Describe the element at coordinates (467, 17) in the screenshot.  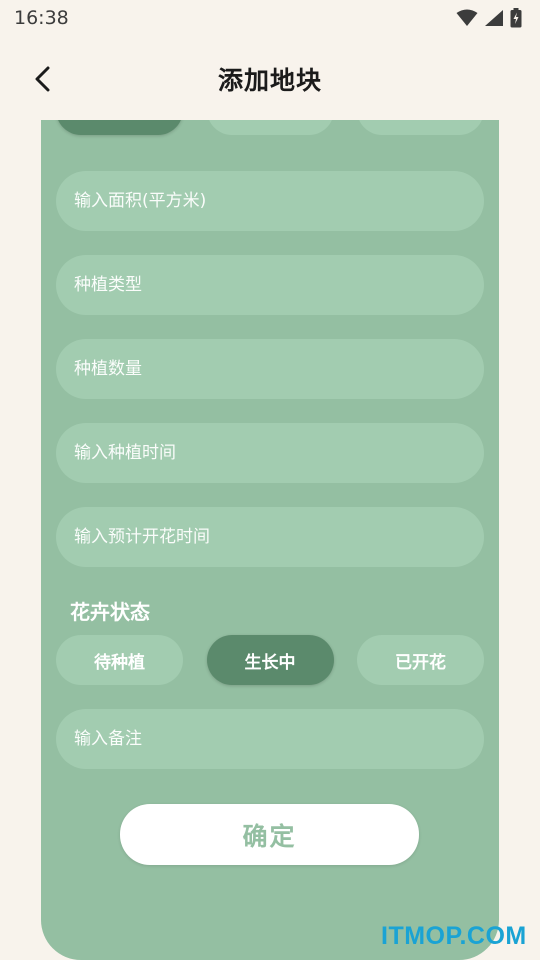
I see `wifi-icon` at that location.